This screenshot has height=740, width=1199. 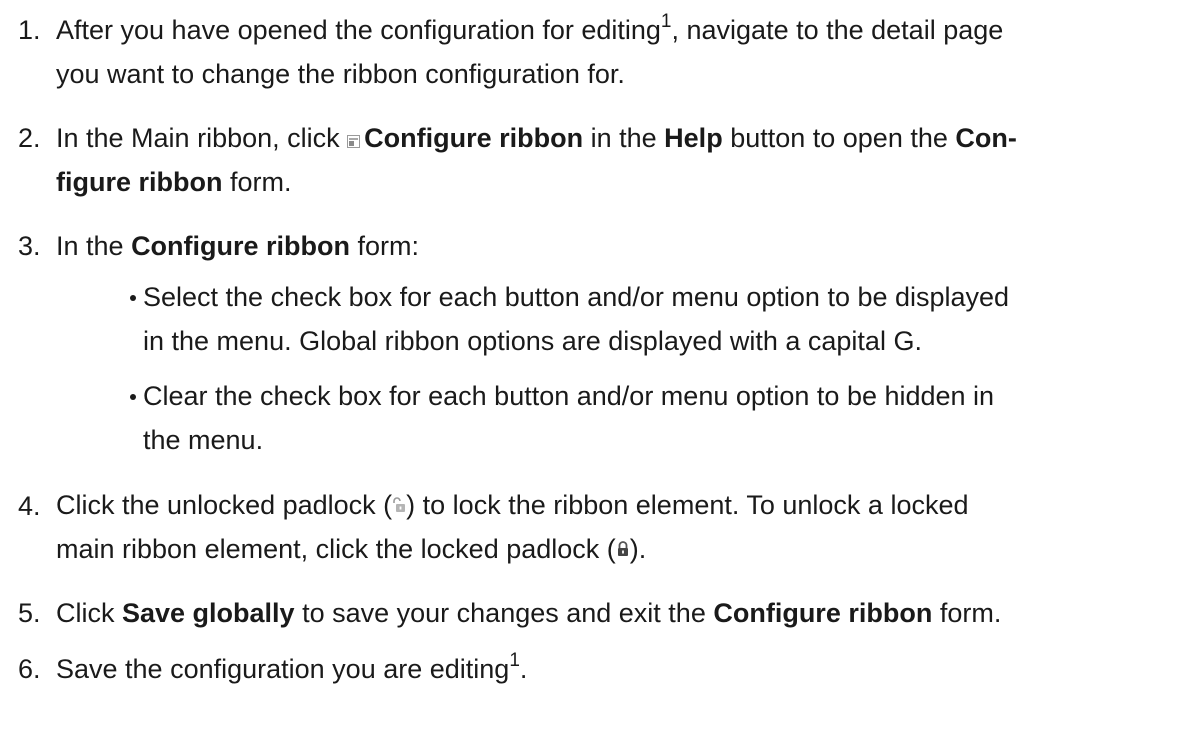 I want to click on step-number: 5., so click(x=29, y=613).